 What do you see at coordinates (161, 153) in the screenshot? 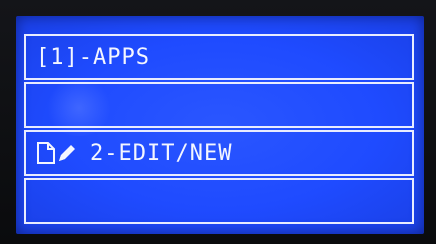
I see `menu-item-label: 2-EDIT/NEW` at bounding box center [161, 153].